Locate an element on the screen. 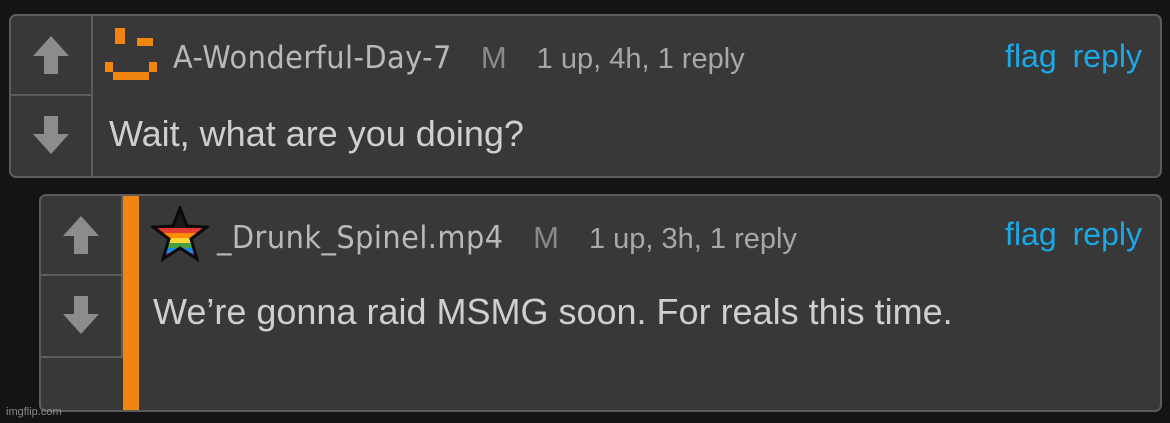 This screenshot has height=423, width=1170. username: A-Wonderful-Day-7 is located at coordinates (312, 58).